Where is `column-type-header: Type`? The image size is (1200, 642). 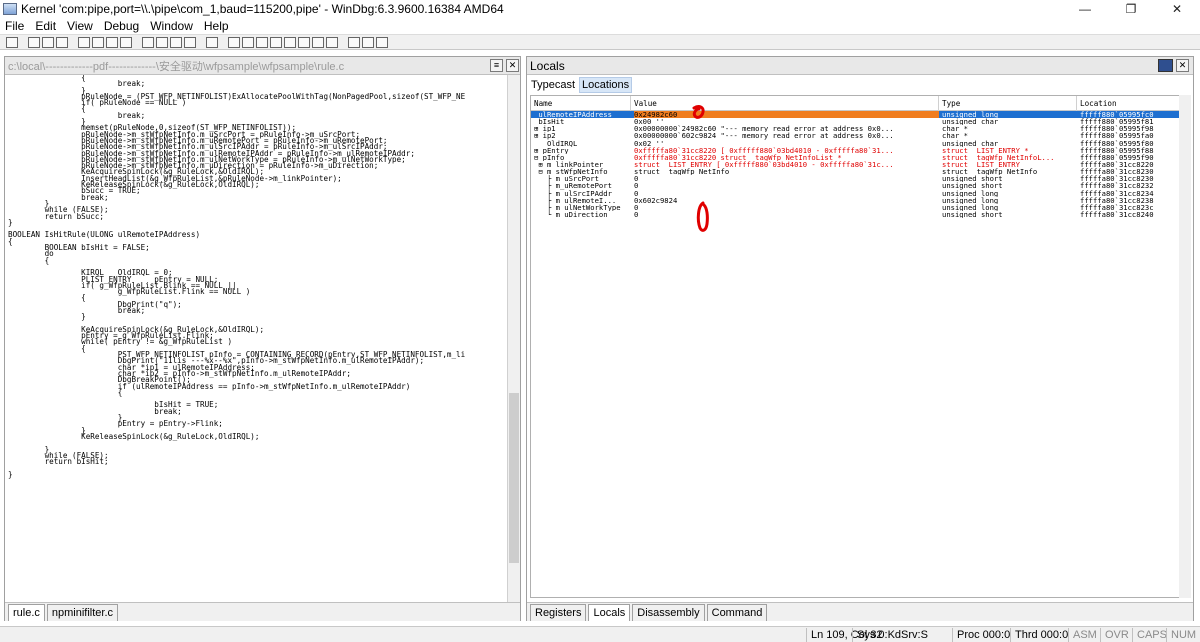 column-type-header: Type is located at coordinates (1008, 103).